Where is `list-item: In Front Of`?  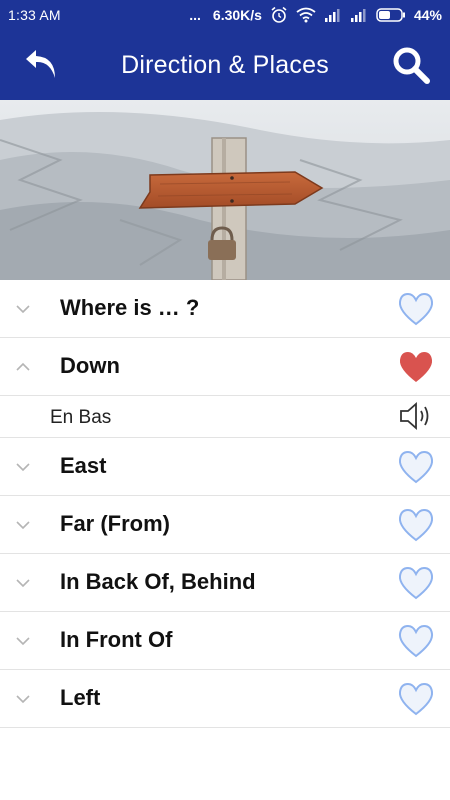 list-item: In Front Of is located at coordinates (225, 641).